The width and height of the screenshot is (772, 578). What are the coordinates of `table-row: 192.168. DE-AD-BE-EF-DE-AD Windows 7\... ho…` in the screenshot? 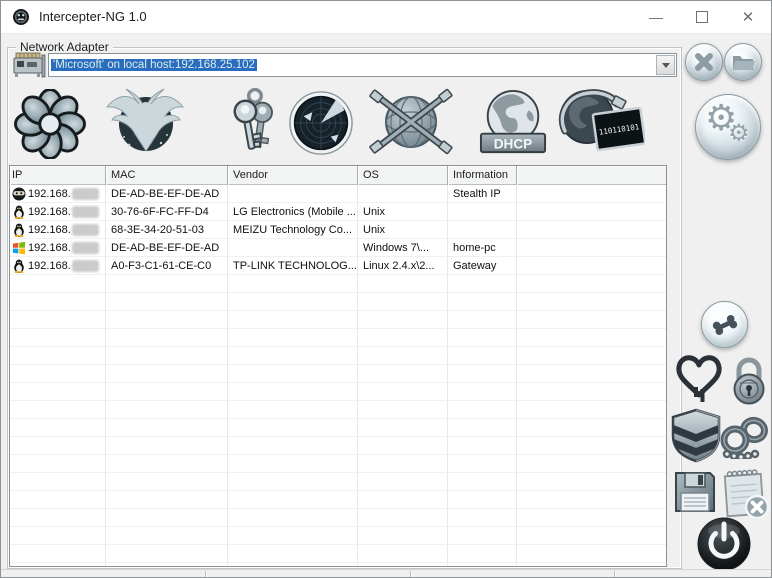 It's located at (338, 248).